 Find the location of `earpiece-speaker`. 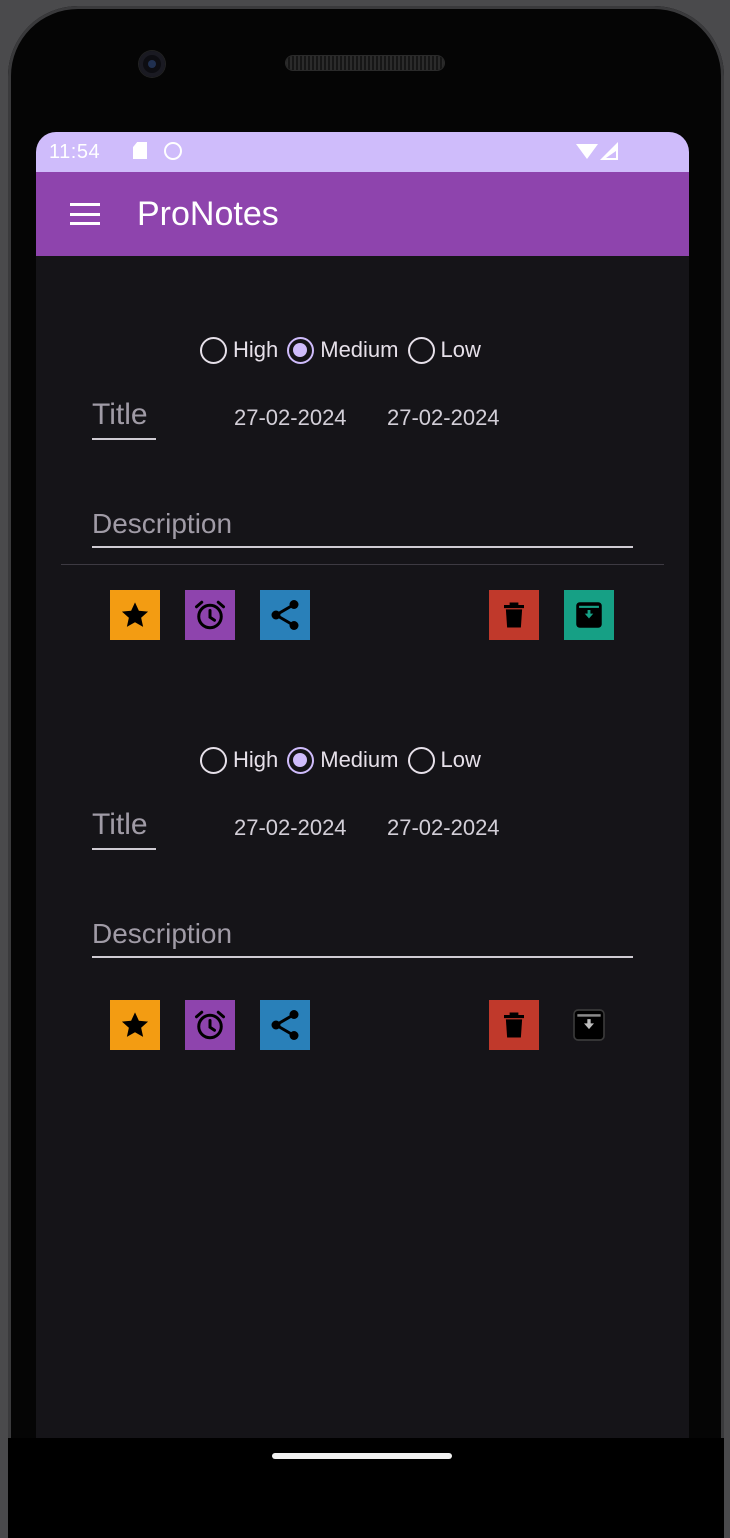

earpiece-speaker is located at coordinates (365, 63).